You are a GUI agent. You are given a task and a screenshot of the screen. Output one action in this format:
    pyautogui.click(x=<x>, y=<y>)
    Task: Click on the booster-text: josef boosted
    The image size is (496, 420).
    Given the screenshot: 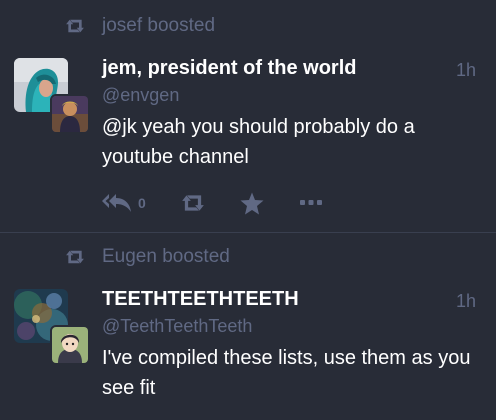 What is the action you would take?
    pyautogui.click(x=158, y=26)
    